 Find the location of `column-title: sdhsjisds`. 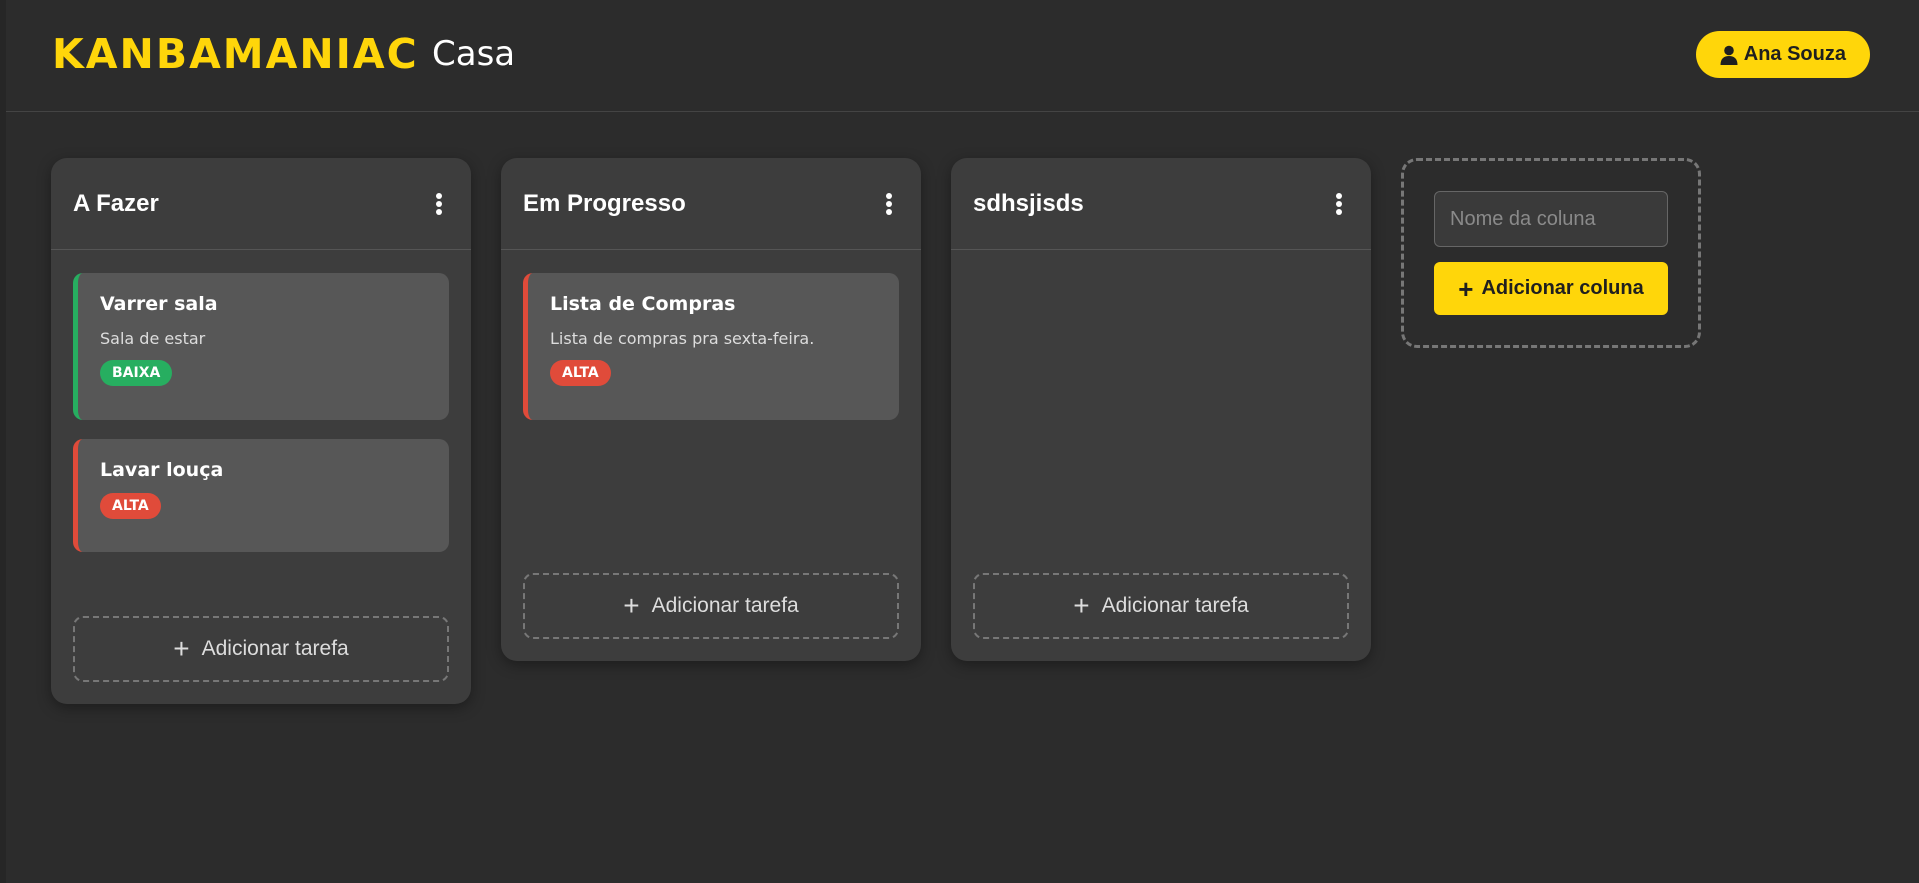

column-title: sdhsjisds is located at coordinates (1028, 203).